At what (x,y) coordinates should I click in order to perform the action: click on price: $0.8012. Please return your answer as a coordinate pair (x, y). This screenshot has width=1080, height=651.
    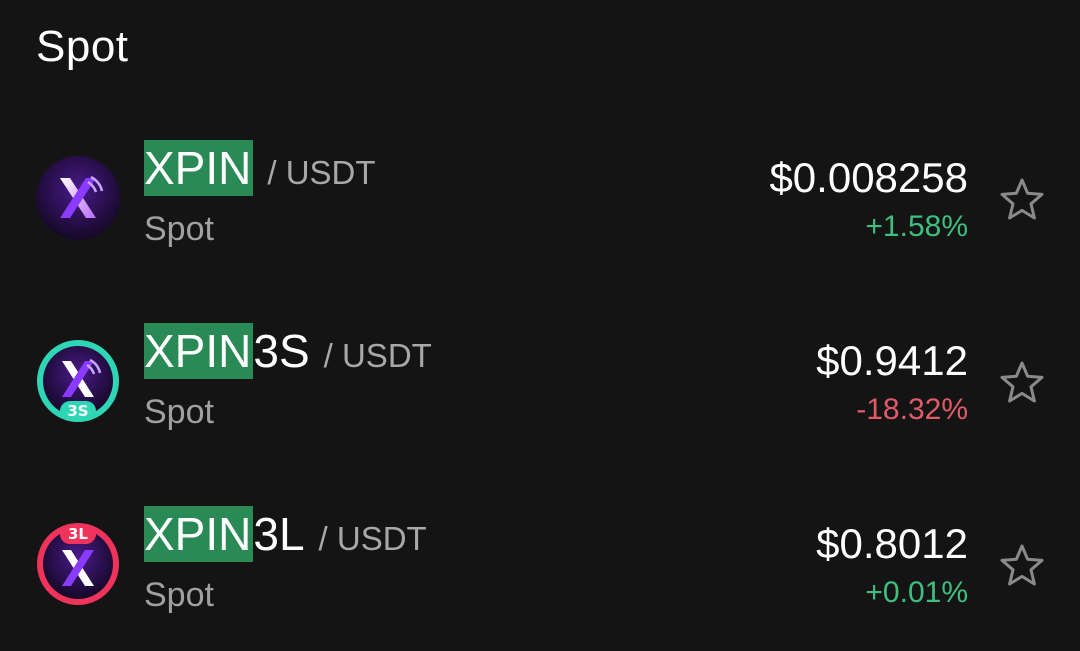
    Looking at the image, I should click on (892, 543).